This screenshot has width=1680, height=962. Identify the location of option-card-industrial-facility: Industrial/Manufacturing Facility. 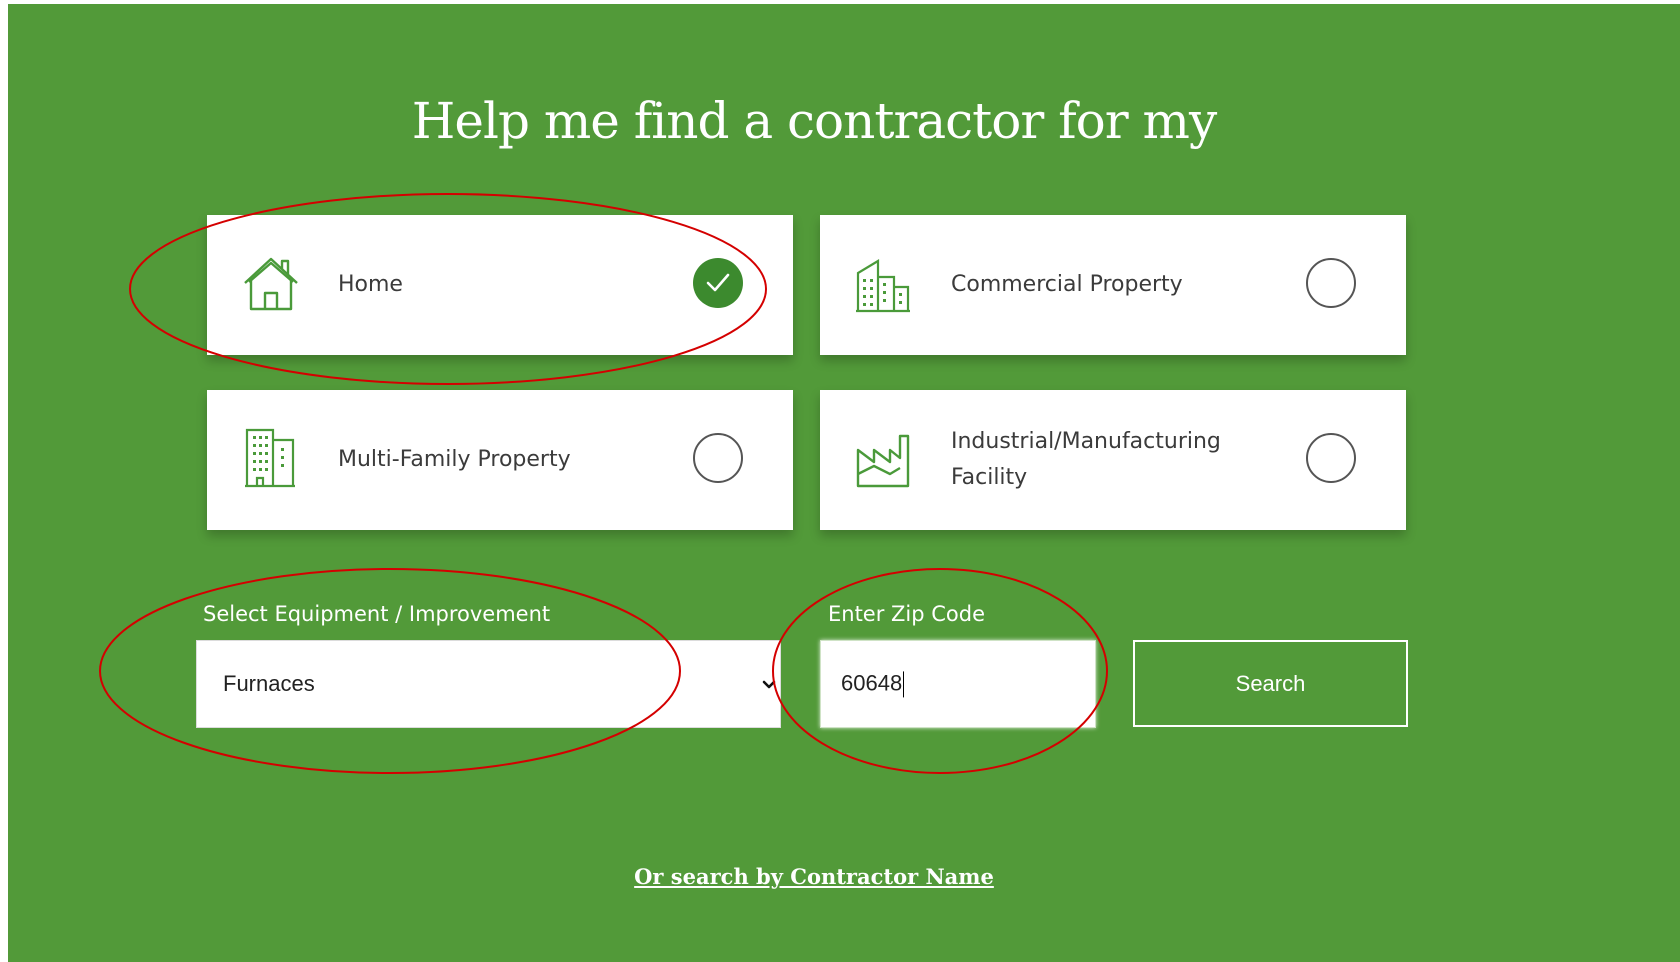
(1113, 460).